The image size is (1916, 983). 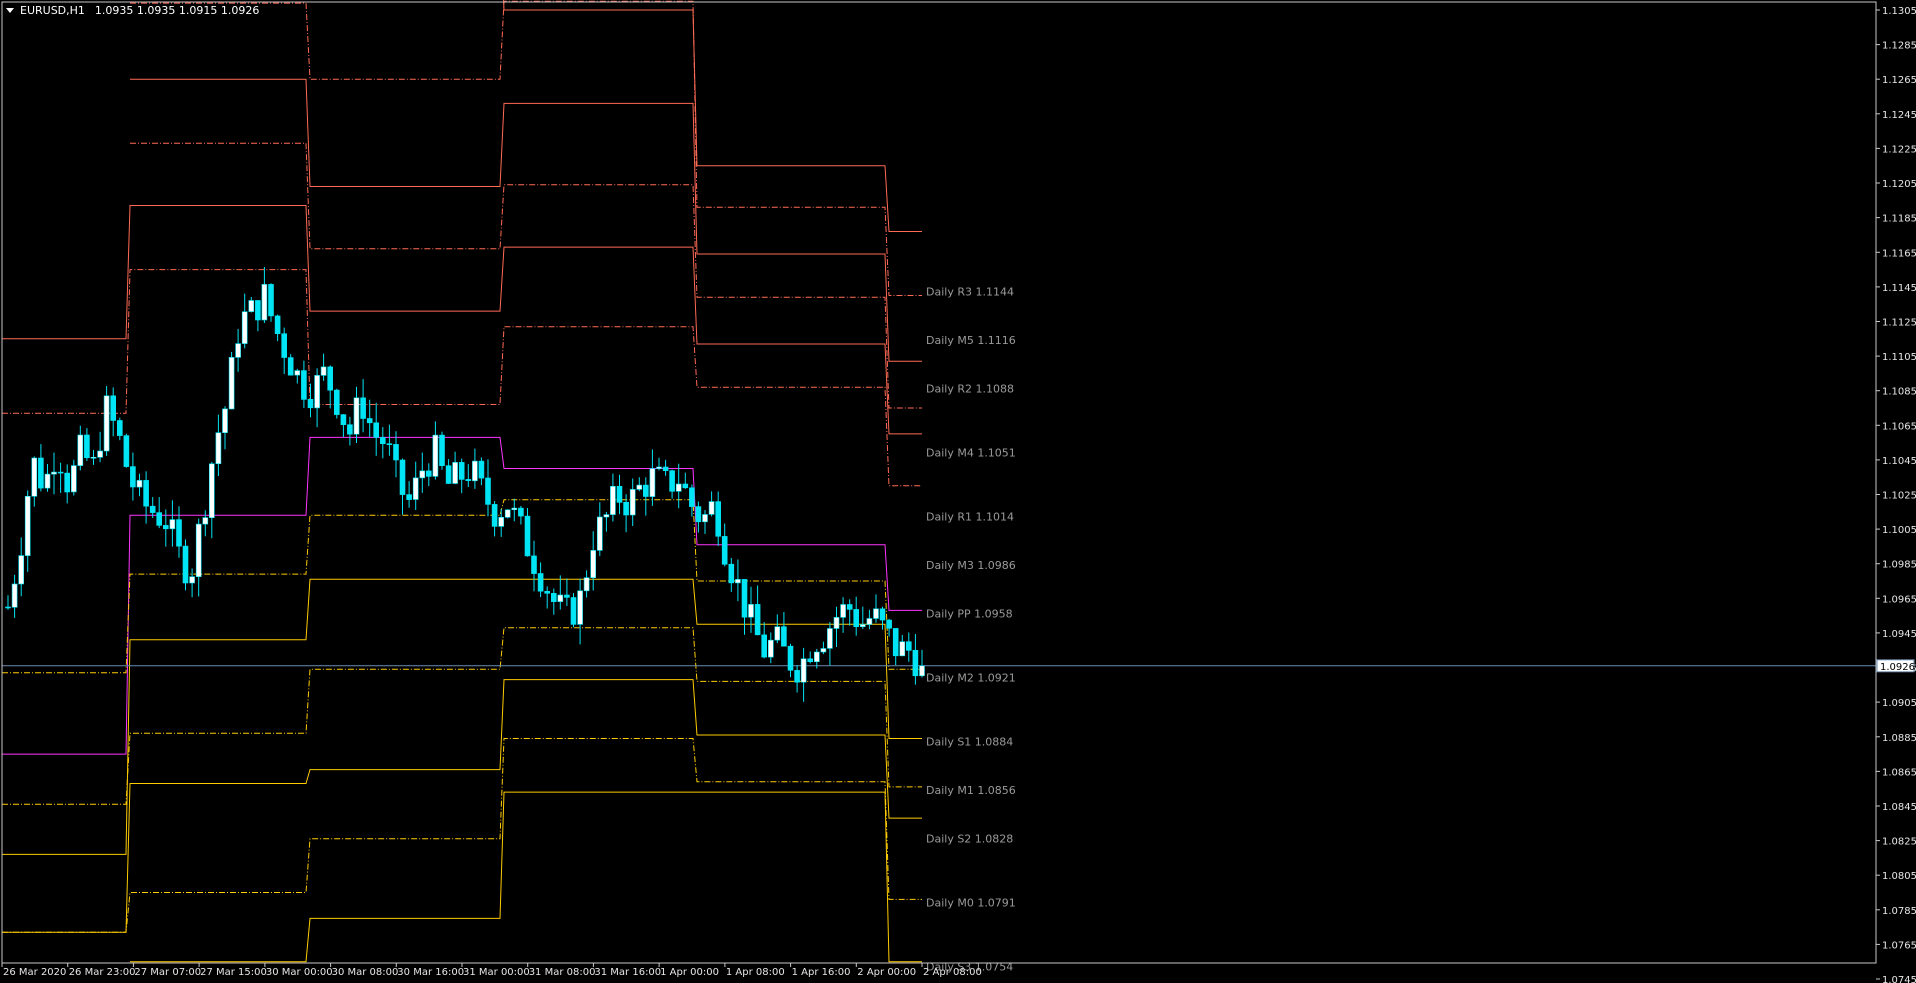 What do you see at coordinates (10, 10) in the screenshot?
I see `dropdown-triangle-icon` at bounding box center [10, 10].